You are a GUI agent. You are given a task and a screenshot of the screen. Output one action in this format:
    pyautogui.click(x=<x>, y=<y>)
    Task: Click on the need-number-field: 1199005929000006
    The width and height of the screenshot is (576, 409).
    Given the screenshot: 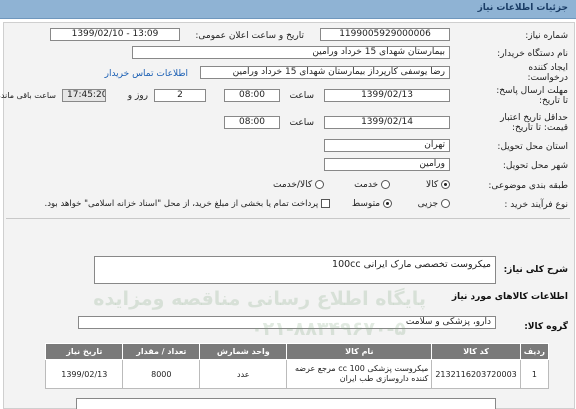 What is the action you would take?
    pyautogui.click(x=385, y=34)
    